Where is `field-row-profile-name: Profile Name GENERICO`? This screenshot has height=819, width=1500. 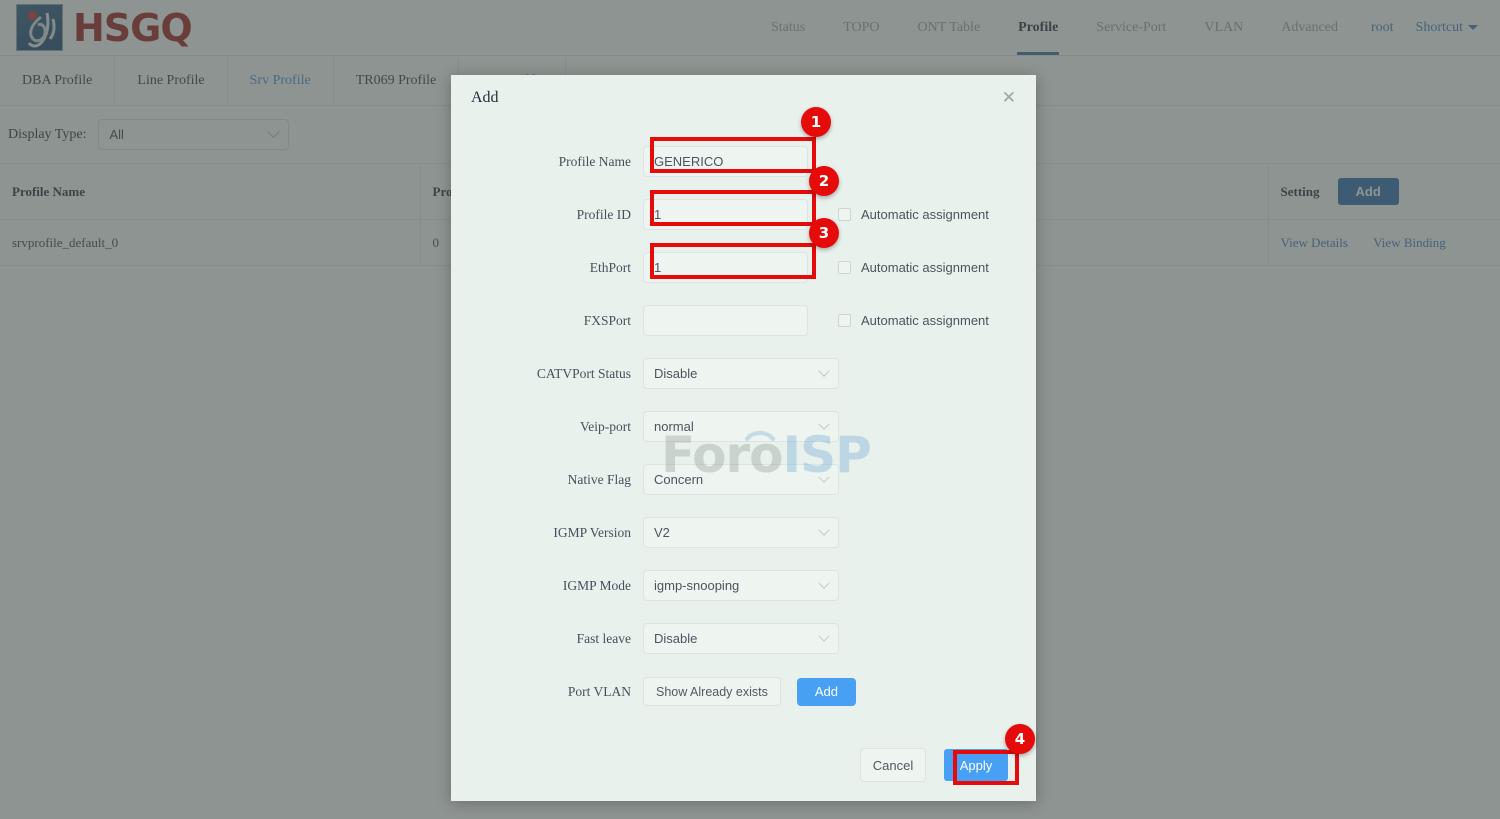 field-row-profile-name: Profile Name GENERICO is located at coordinates (743, 161).